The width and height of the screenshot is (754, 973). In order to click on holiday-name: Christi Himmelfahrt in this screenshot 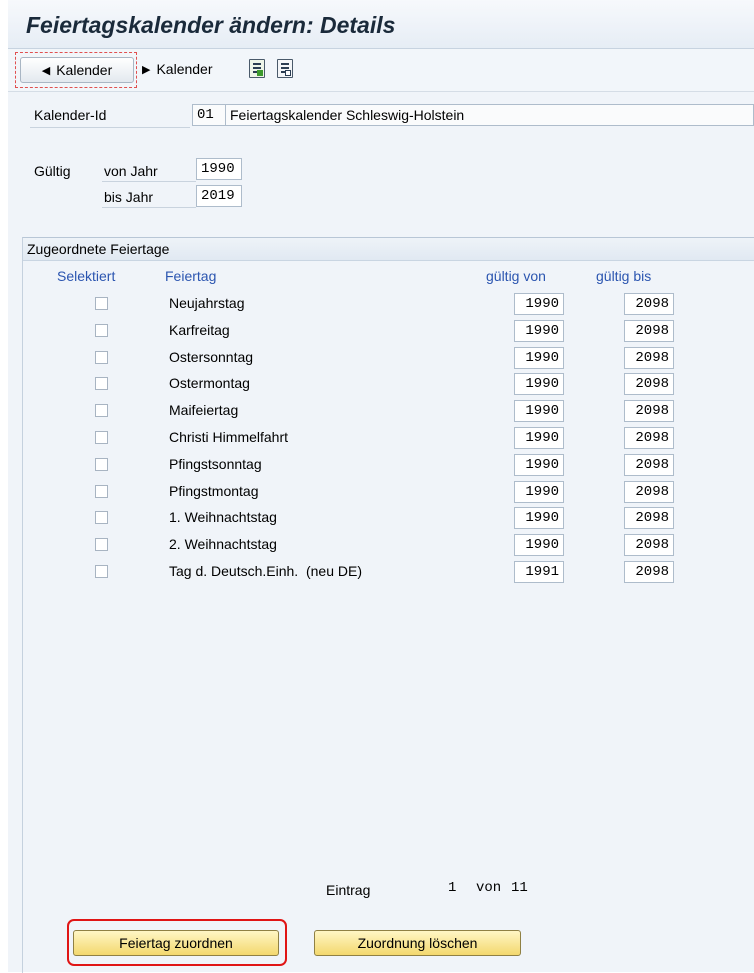, I will do `click(229, 437)`.